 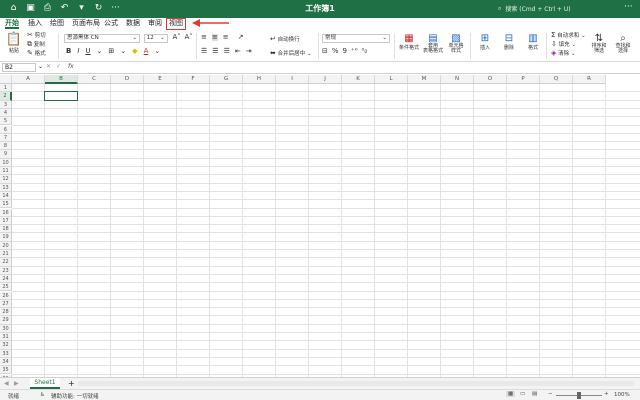 What do you see at coordinates (61, 96) in the screenshot?
I see `selected-cell-b2` at bounding box center [61, 96].